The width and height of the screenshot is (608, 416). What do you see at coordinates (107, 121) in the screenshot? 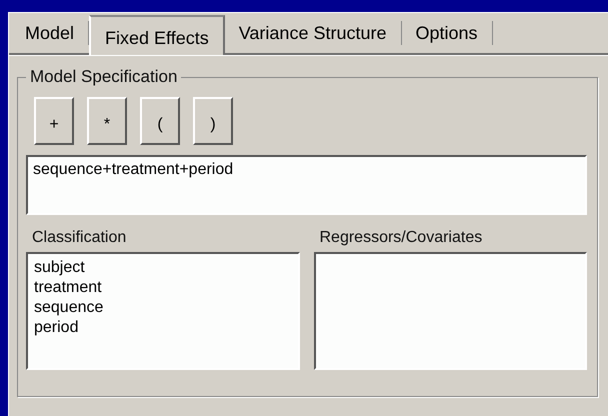
I see `operator-button: *` at bounding box center [107, 121].